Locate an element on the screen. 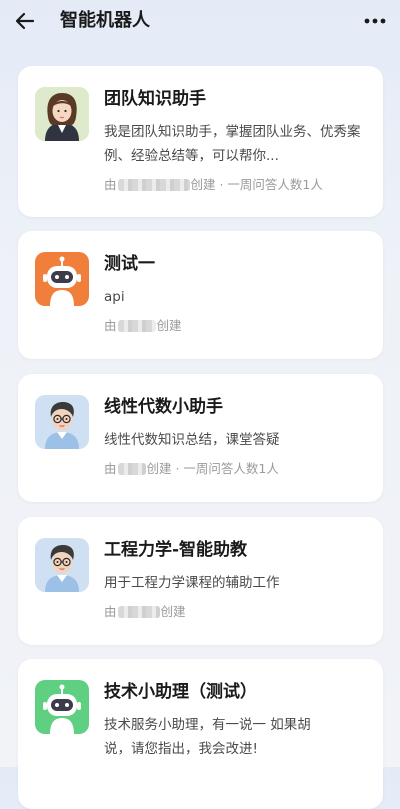 This screenshot has width=400, height=809. more-button is located at coordinates (375, 21).